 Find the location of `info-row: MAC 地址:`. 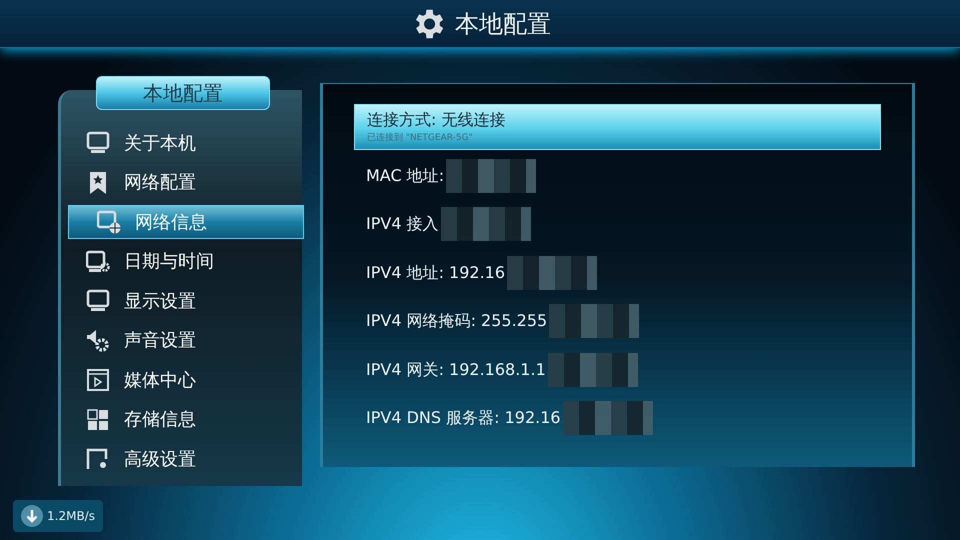

info-row: MAC 地址: is located at coordinates (617, 175).